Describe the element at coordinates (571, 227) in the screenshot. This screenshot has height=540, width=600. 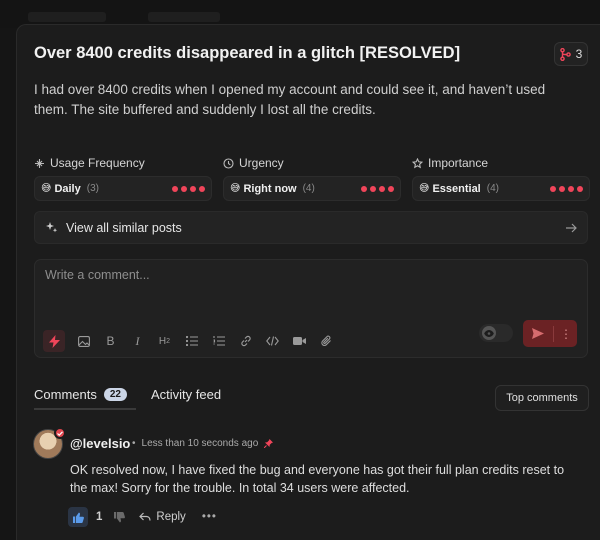
I see `arrow-right-icon` at that location.